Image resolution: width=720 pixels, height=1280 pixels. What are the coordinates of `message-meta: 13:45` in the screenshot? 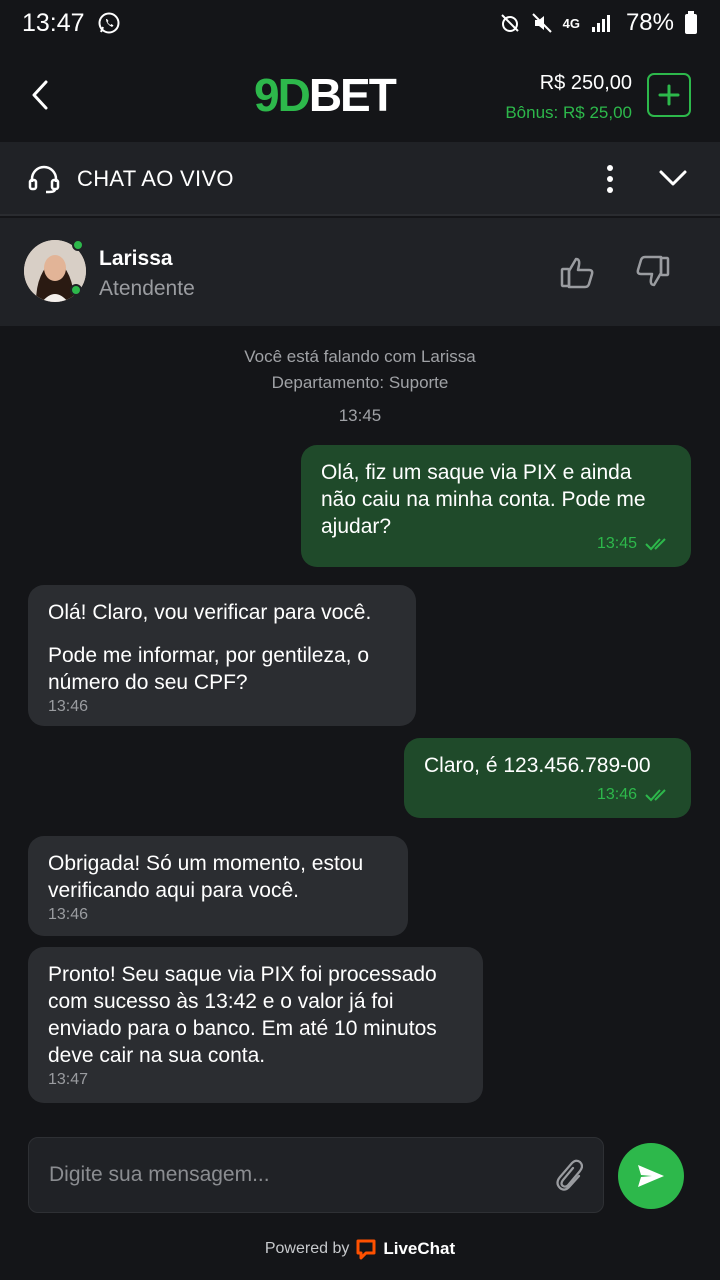 It's located at (634, 543).